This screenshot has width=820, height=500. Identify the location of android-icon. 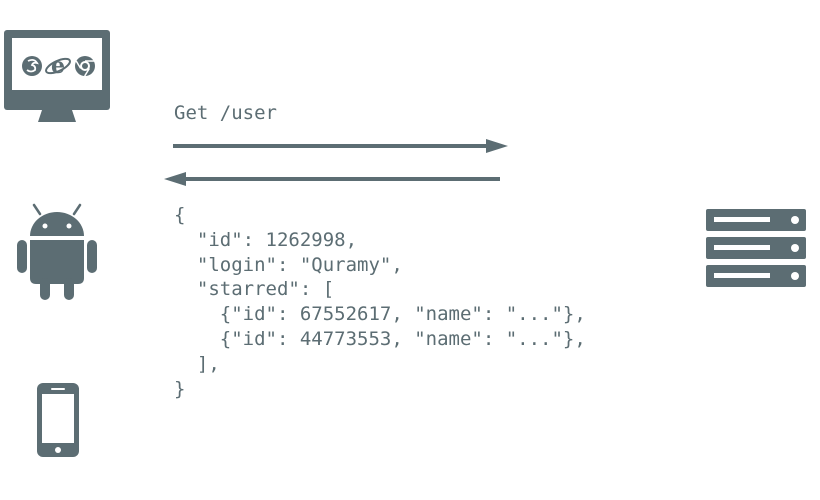
(57, 251).